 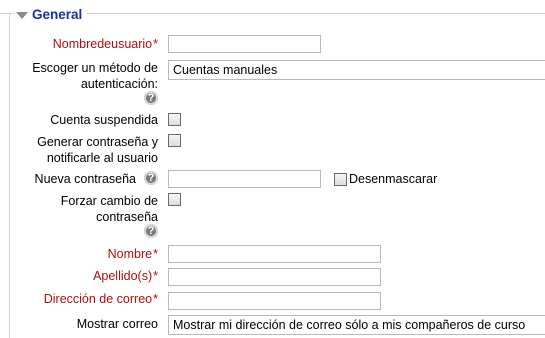 What do you see at coordinates (123, 276) in the screenshot?
I see `lastname-label-text: Apellido(s)` at bounding box center [123, 276].